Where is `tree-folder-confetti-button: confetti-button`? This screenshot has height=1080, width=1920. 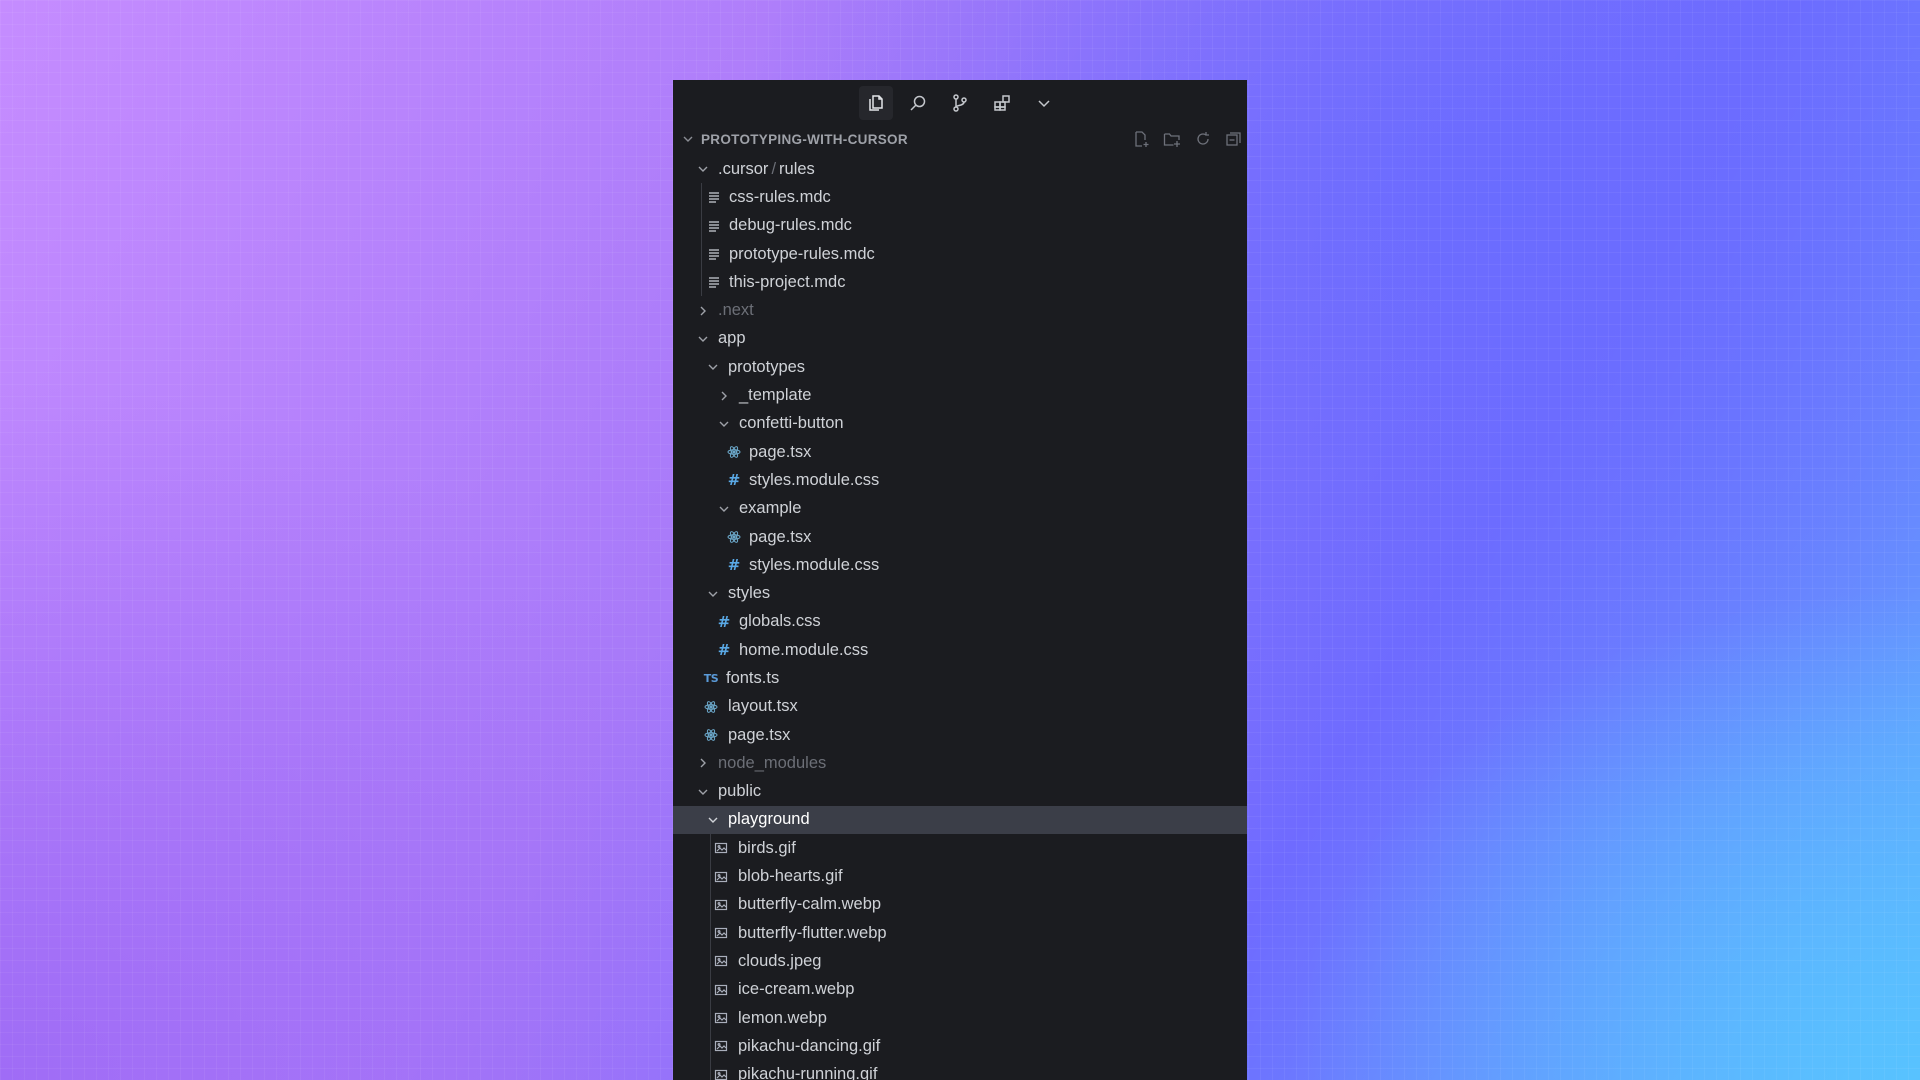 tree-folder-confetti-button: confetti-button is located at coordinates (960, 424).